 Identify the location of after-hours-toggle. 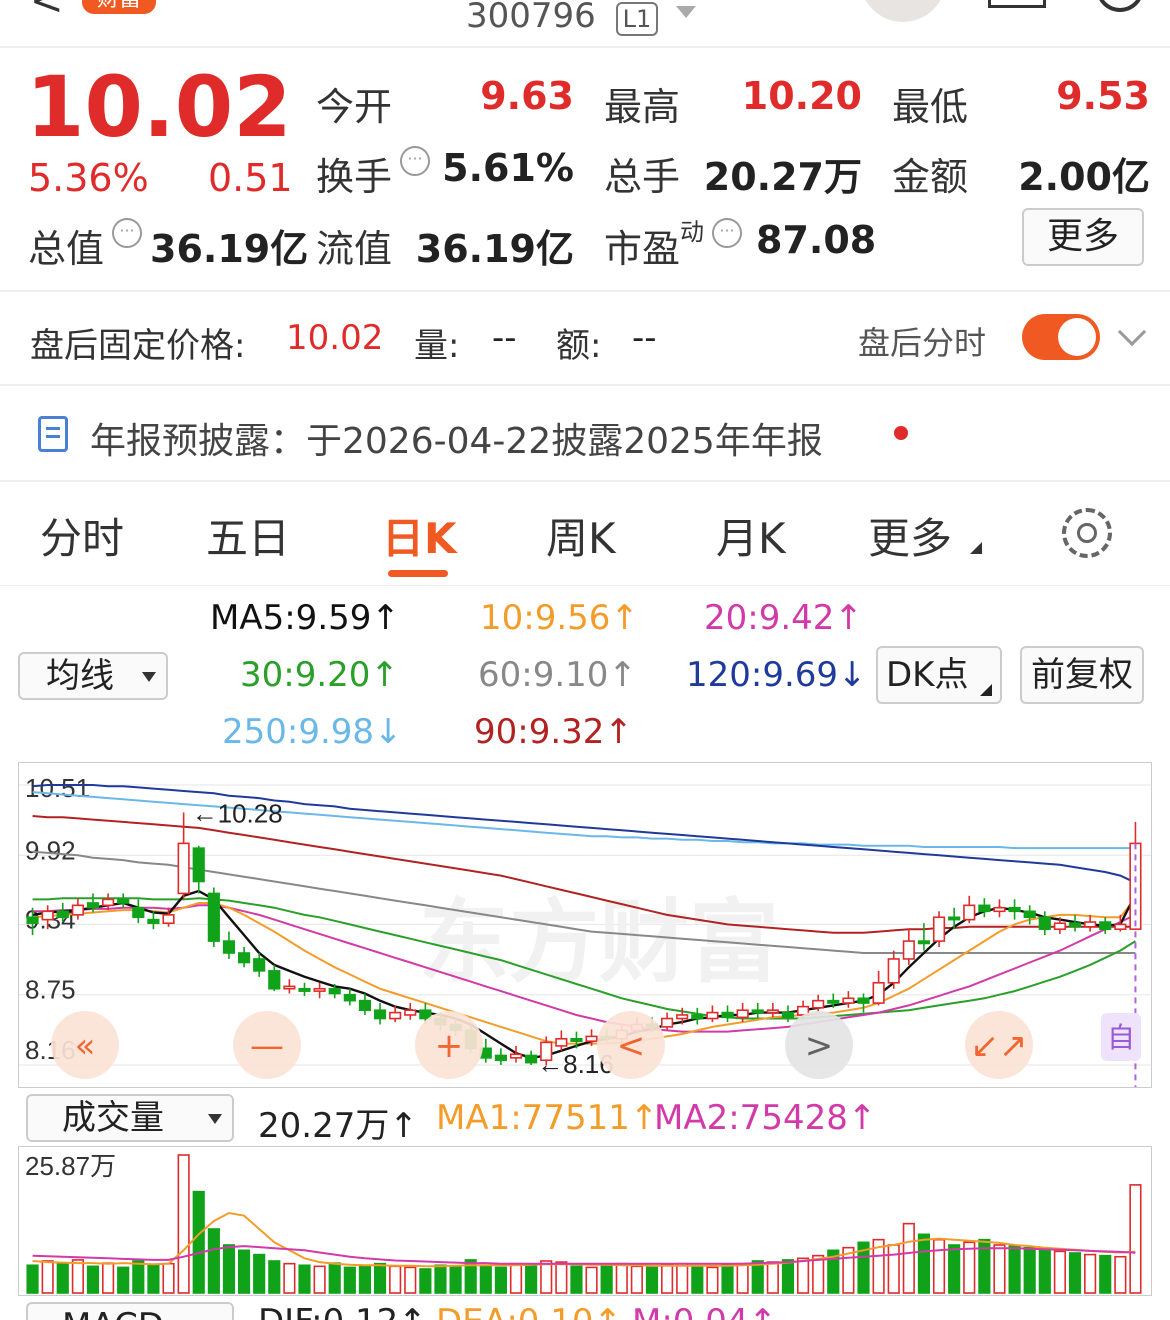
(1061, 337).